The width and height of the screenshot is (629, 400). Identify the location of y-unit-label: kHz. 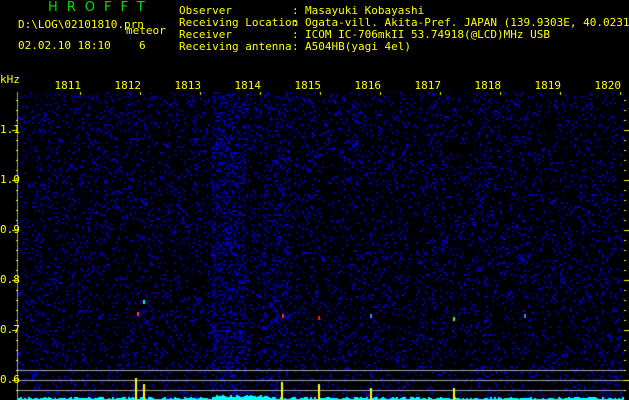
(10, 79).